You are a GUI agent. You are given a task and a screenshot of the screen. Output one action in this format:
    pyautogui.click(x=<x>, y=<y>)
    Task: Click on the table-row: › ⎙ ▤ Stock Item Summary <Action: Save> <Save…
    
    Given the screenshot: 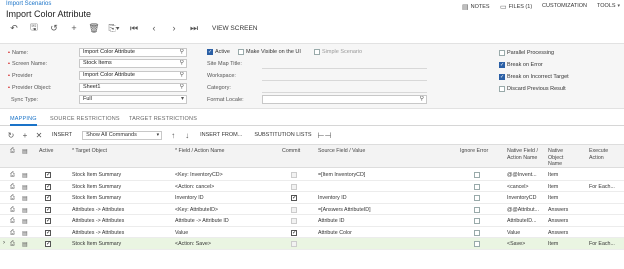 What is the action you would take?
    pyautogui.click(x=312, y=244)
    